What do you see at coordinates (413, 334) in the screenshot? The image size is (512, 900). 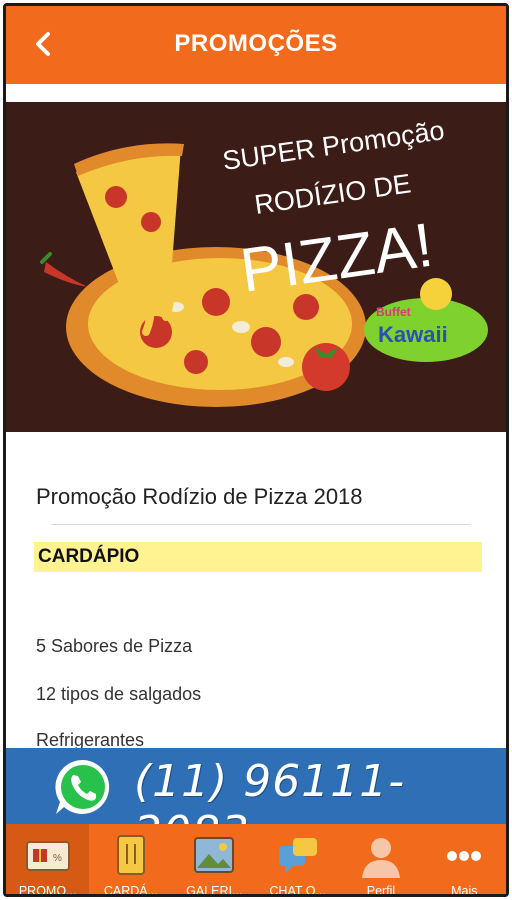 I see `logo-text-kawaii: Kawaii` at bounding box center [413, 334].